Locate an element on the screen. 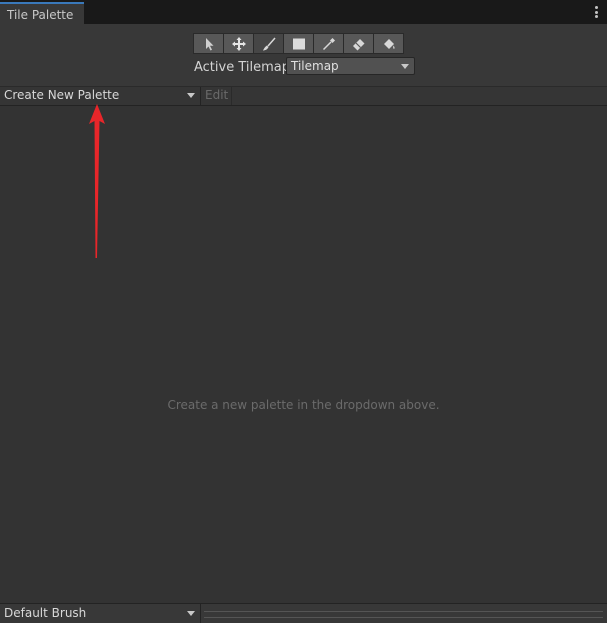 The height and width of the screenshot is (623, 607). box-fill-tool-button is located at coordinates (298, 43).